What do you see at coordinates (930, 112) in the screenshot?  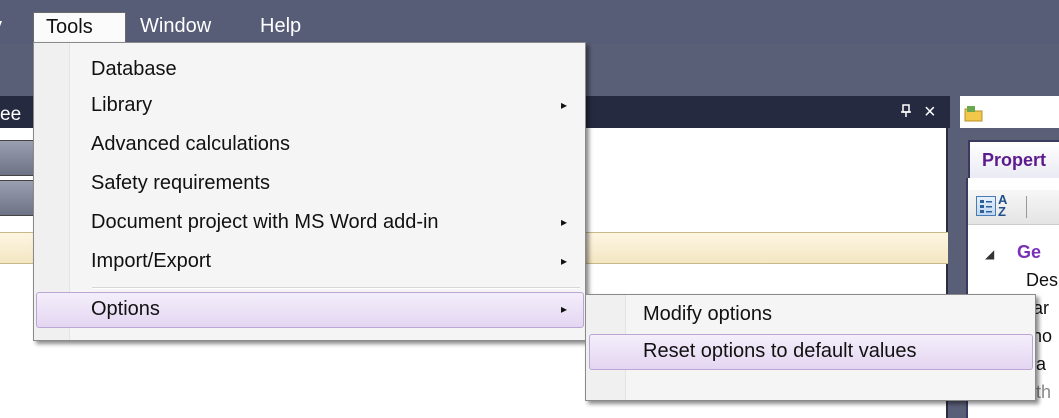 I see `close-icon: ×` at bounding box center [930, 112].